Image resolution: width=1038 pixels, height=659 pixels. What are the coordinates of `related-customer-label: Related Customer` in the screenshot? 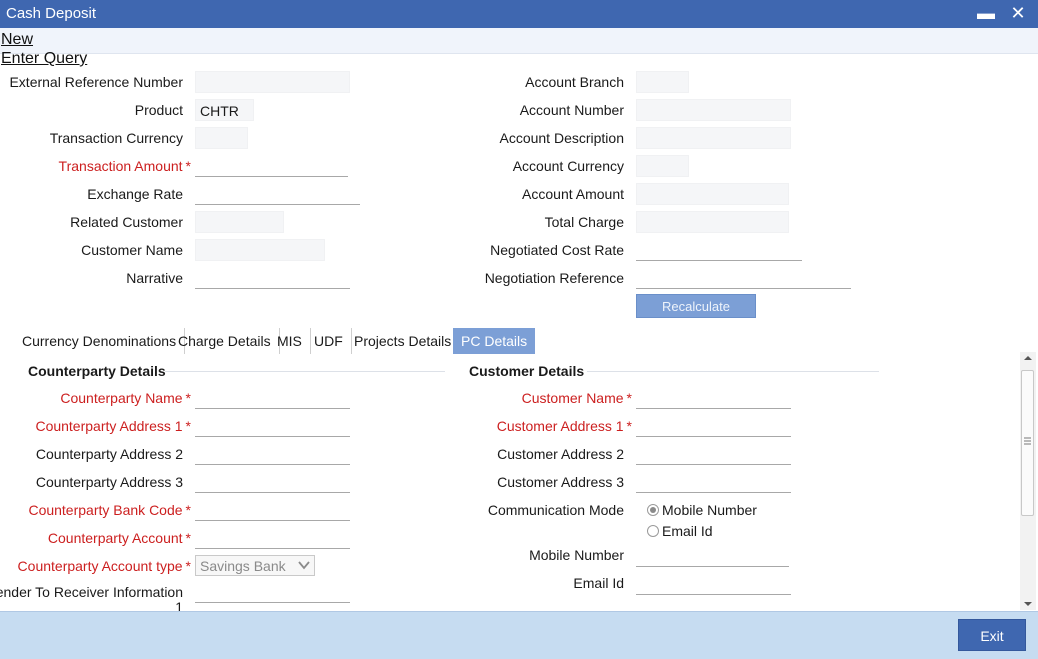 It's located at (126, 222).